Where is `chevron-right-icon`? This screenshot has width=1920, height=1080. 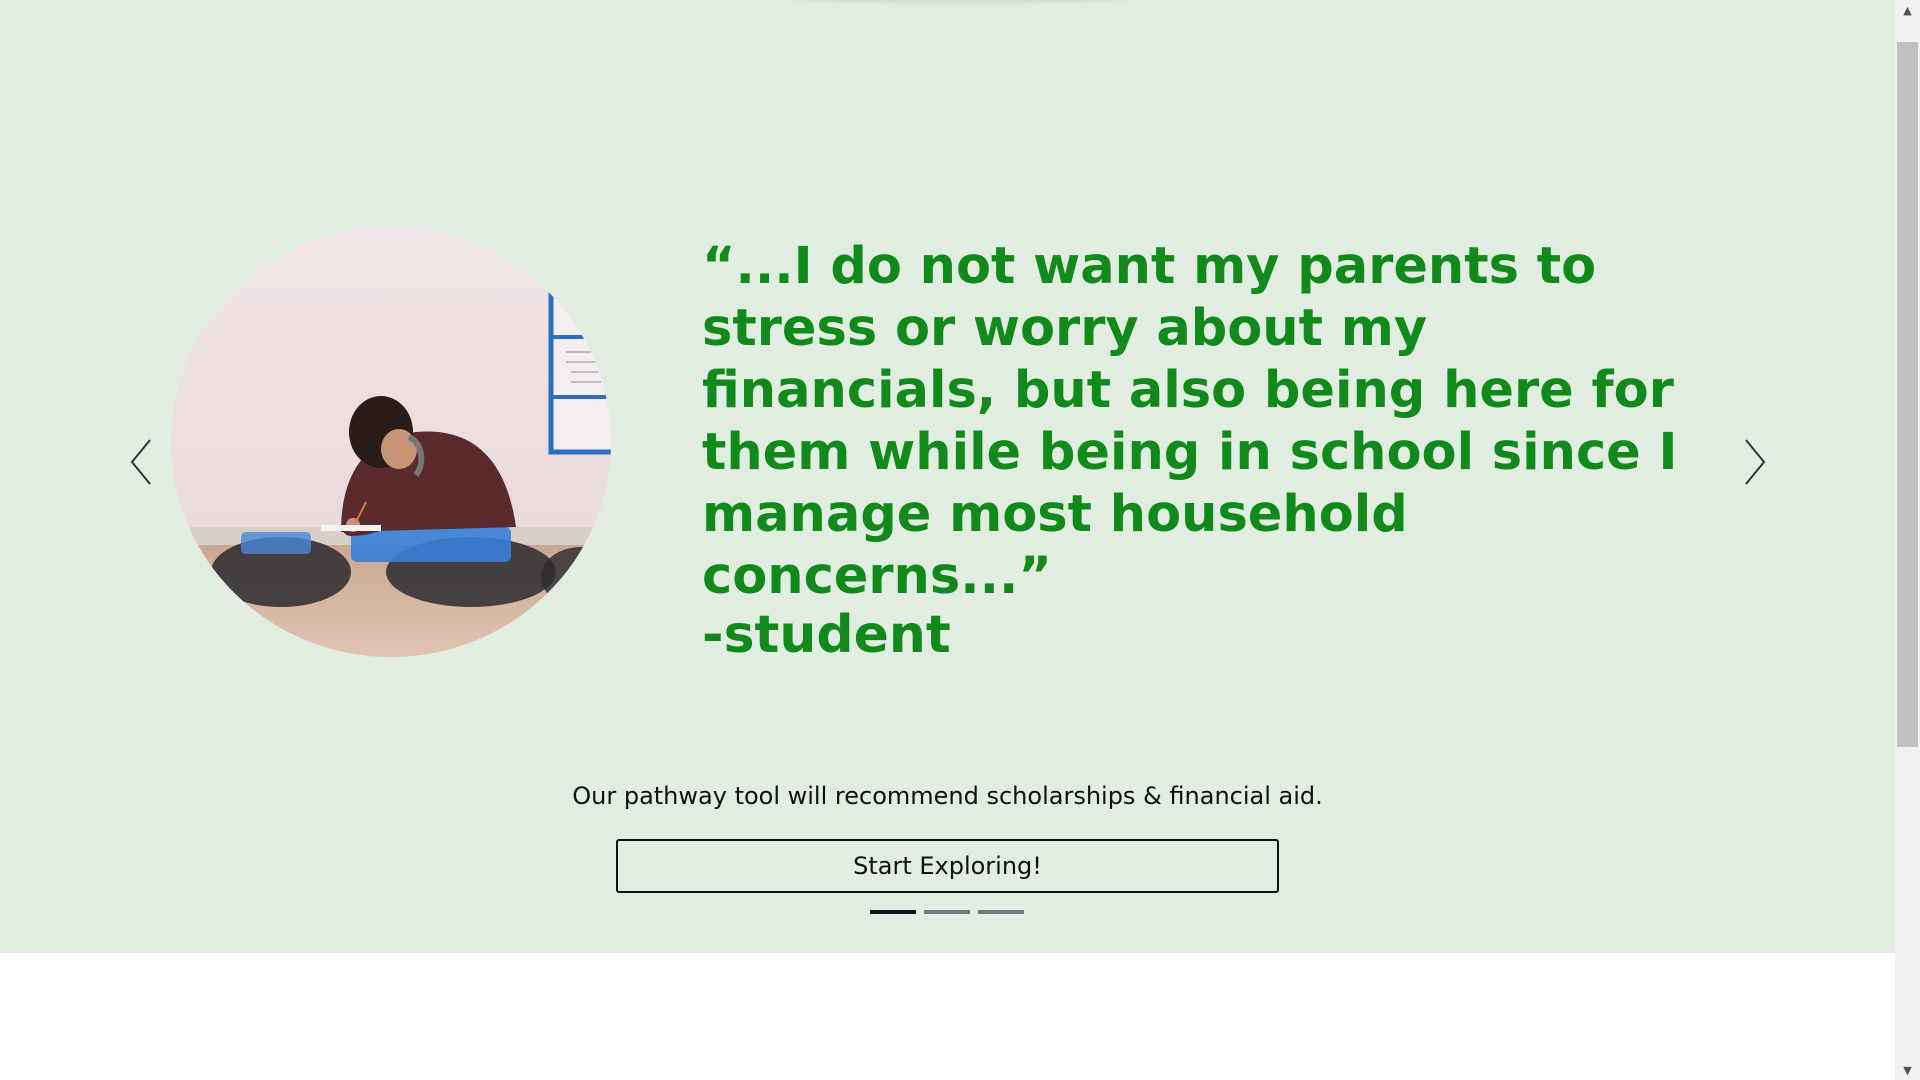 chevron-right-icon is located at coordinates (1755, 462).